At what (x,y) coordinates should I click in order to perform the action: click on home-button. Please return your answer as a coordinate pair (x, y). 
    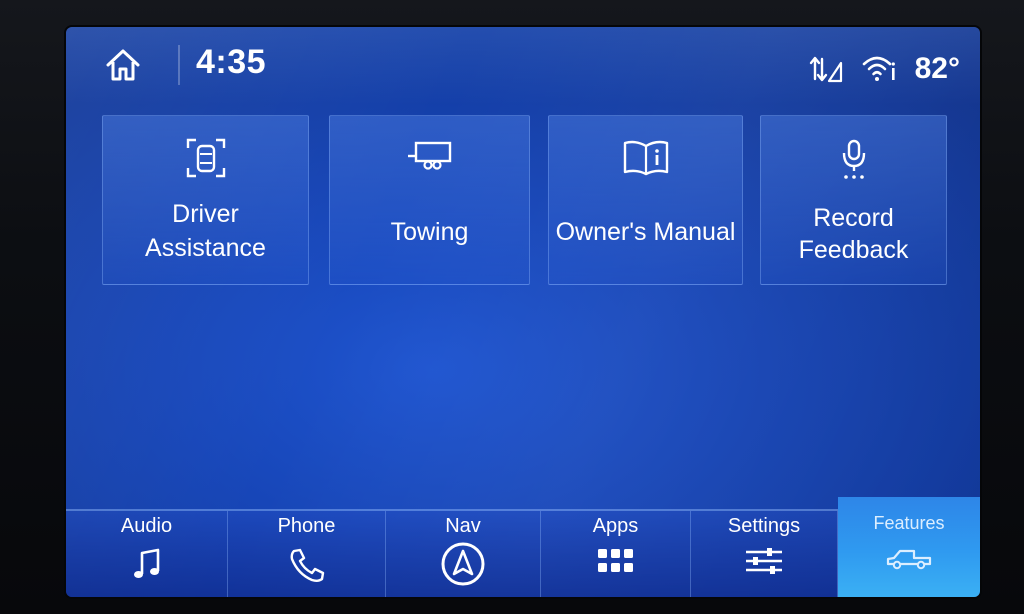
    Looking at the image, I should click on (123, 65).